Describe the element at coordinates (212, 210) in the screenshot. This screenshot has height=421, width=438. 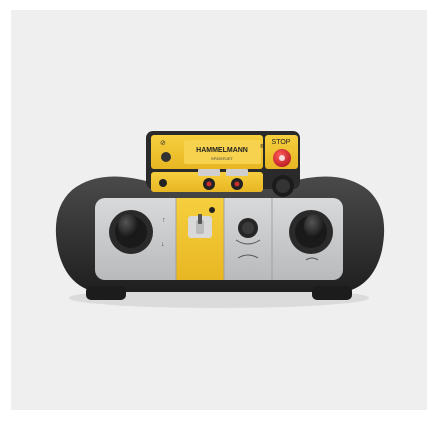
I see `indicator-light-icon` at that location.